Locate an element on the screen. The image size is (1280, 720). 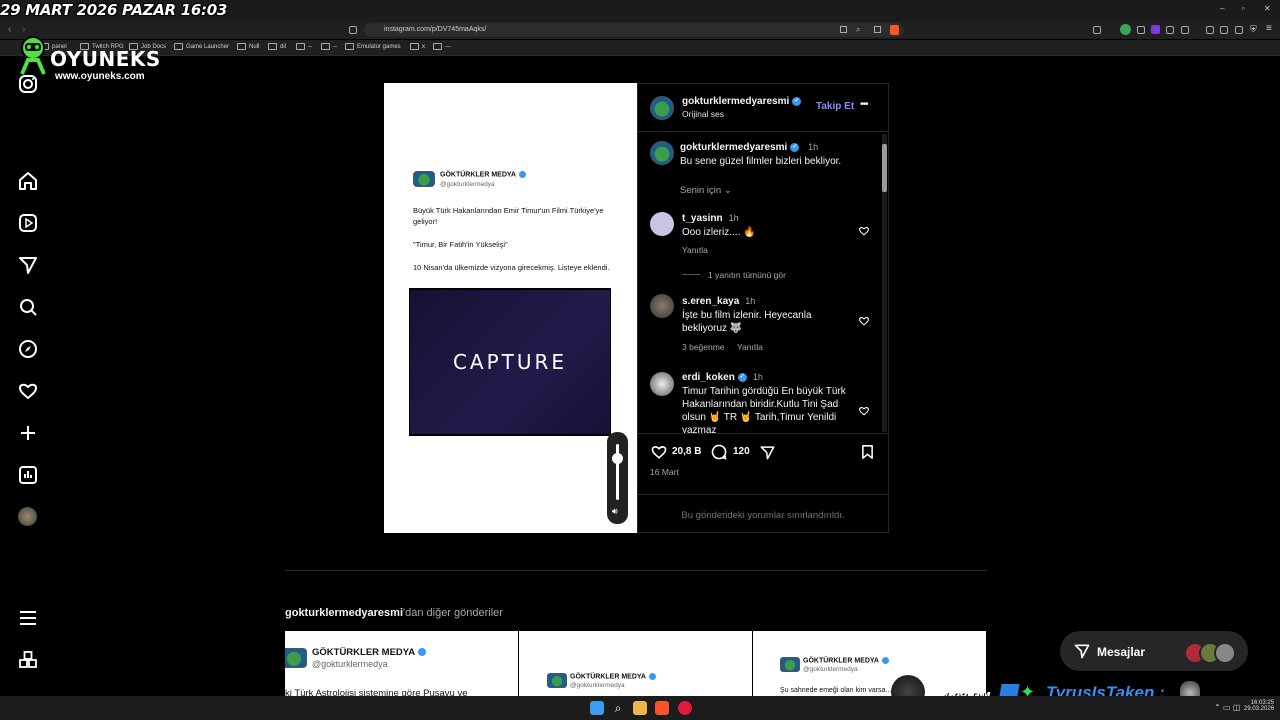
more-posts-username: gokturklermedyaresmi is located at coordinates (344, 613).